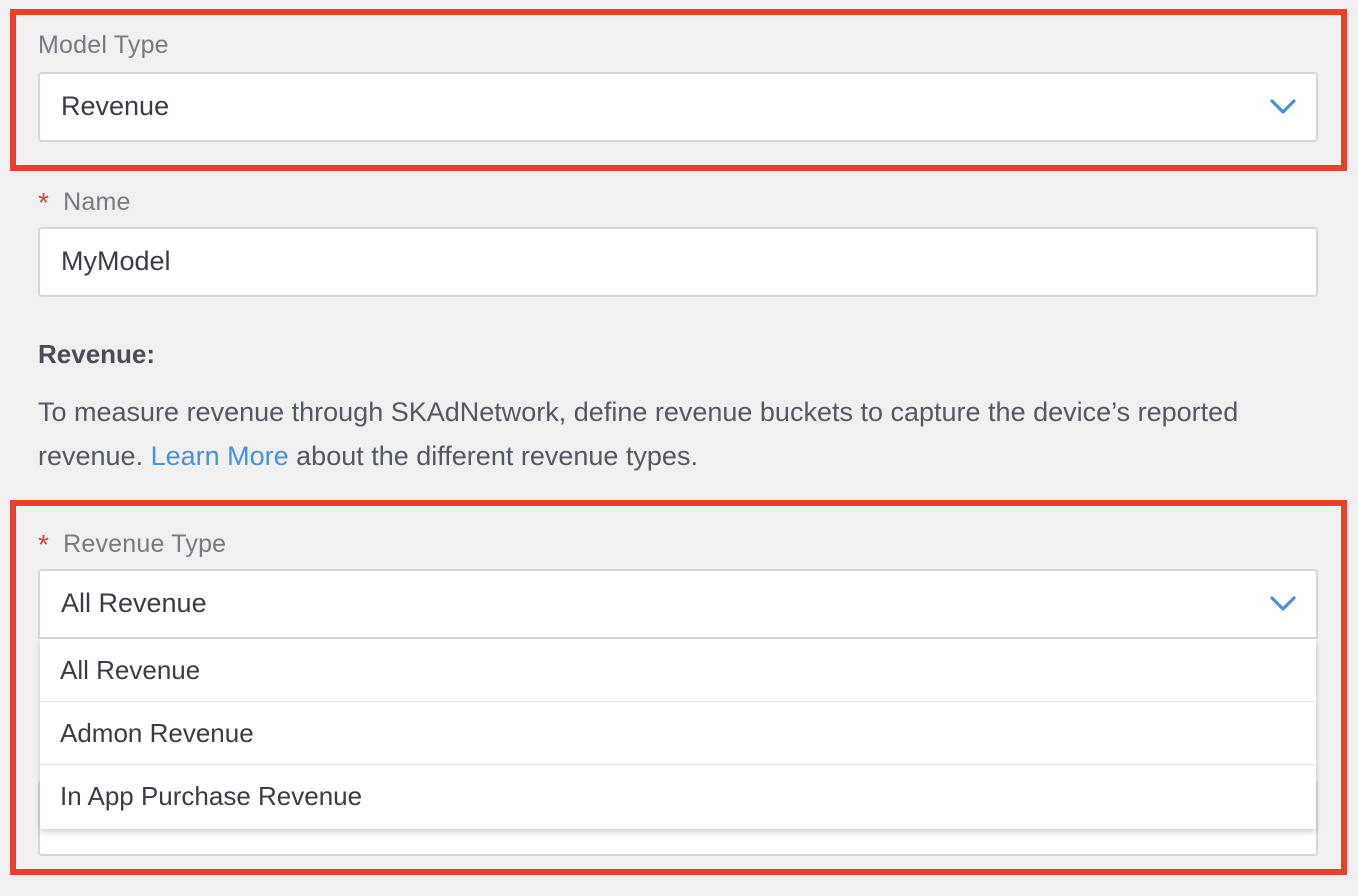 The width and height of the screenshot is (1358, 896). Describe the element at coordinates (116, 261) in the screenshot. I see `name-input-value: MyModel` at that location.